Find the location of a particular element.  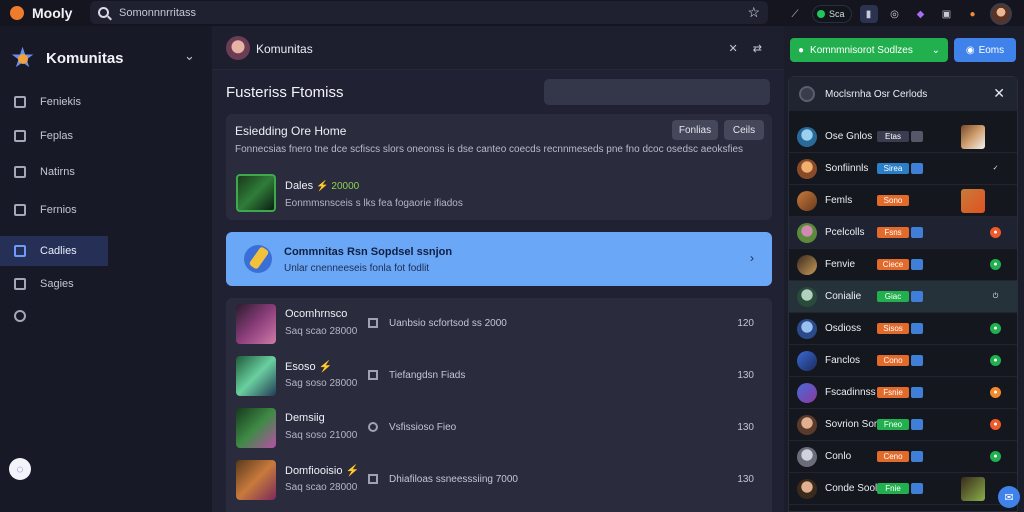

game-subtitle: Eonmmsnsceis s lks fea fogaorie ifiados is located at coordinates (374, 203).